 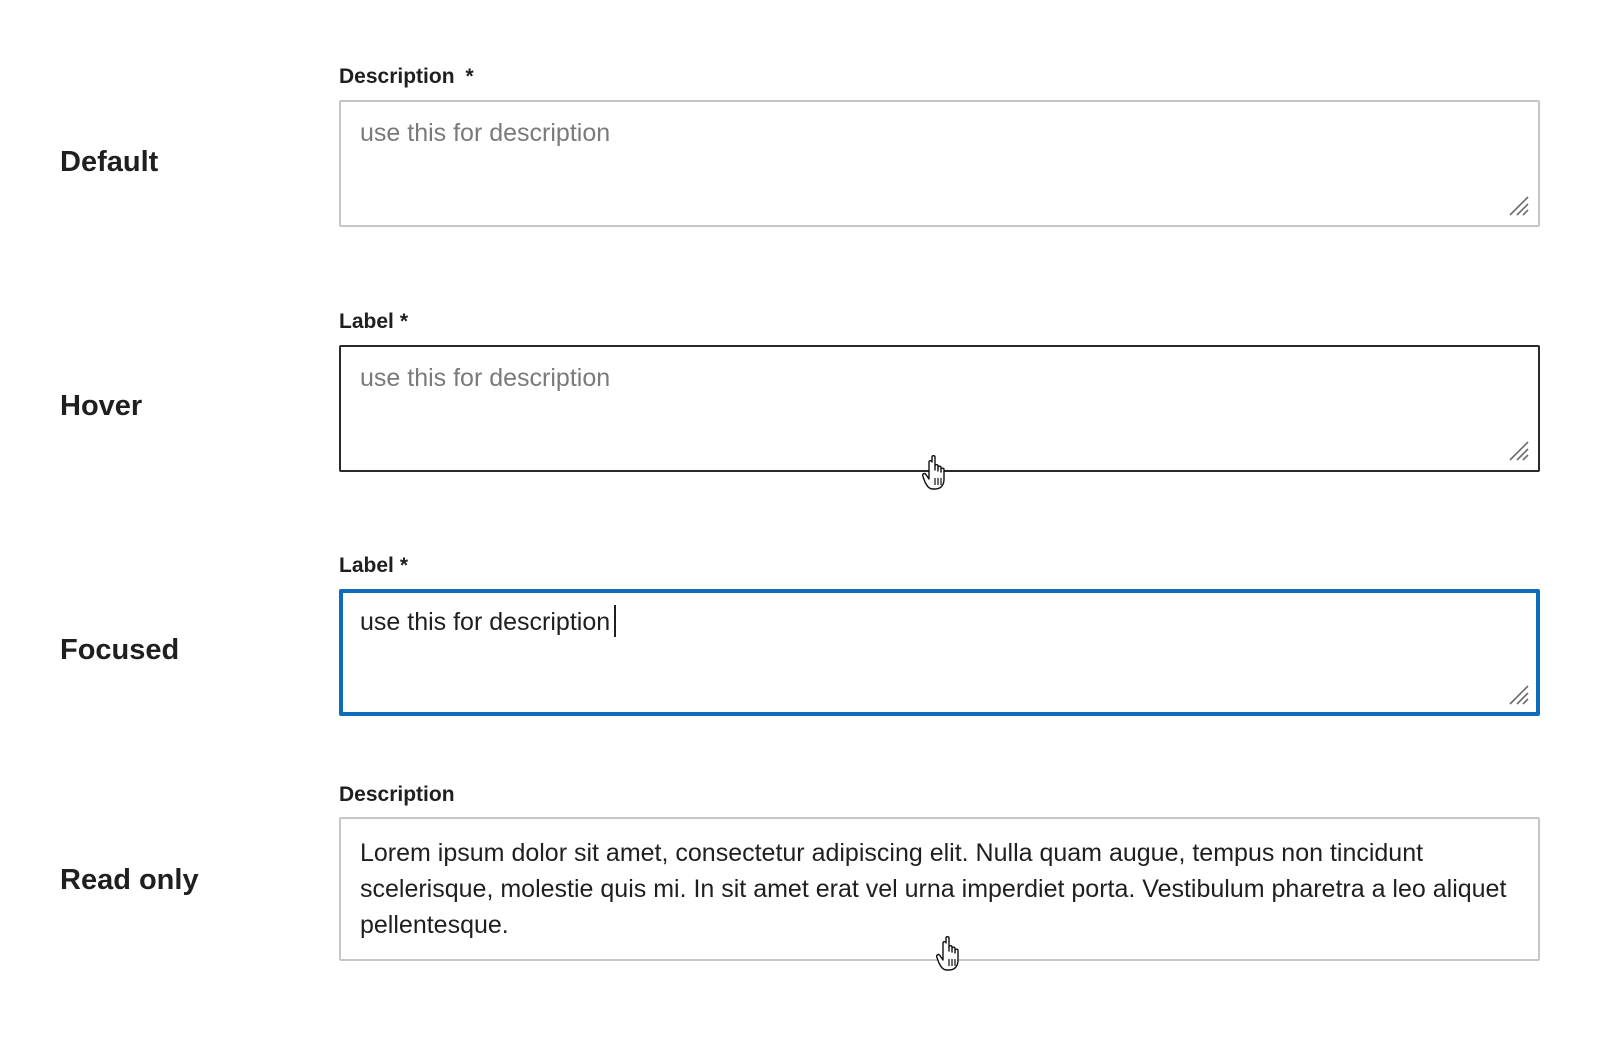 I want to click on field-label-focused: Label *, so click(x=373, y=565).